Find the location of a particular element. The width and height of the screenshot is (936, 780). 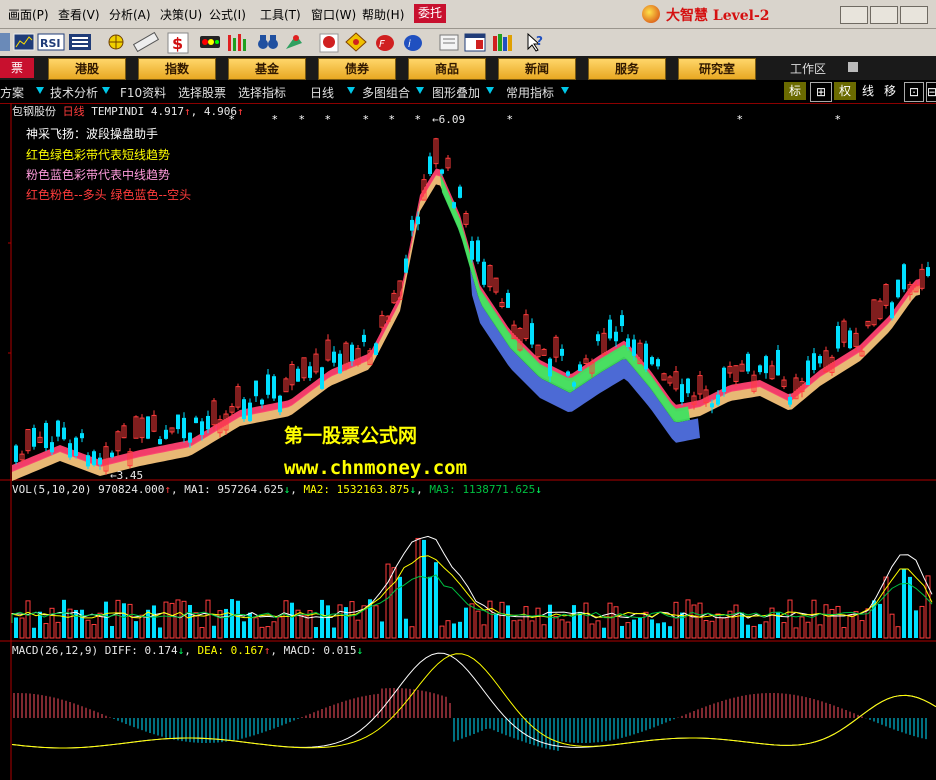

nav-stock-tab: 票 is located at coordinates (17, 68).